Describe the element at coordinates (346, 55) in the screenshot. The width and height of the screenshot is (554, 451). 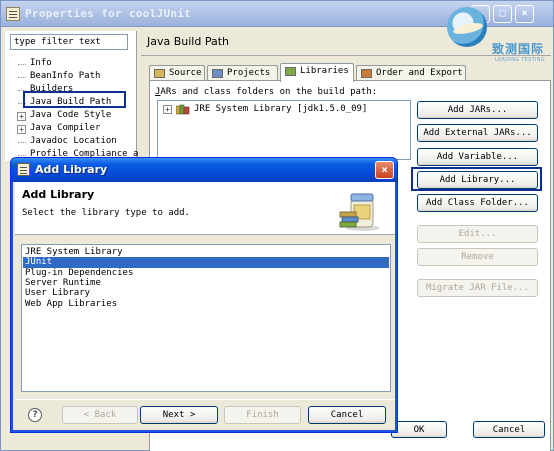
I see `page-divider` at that location.